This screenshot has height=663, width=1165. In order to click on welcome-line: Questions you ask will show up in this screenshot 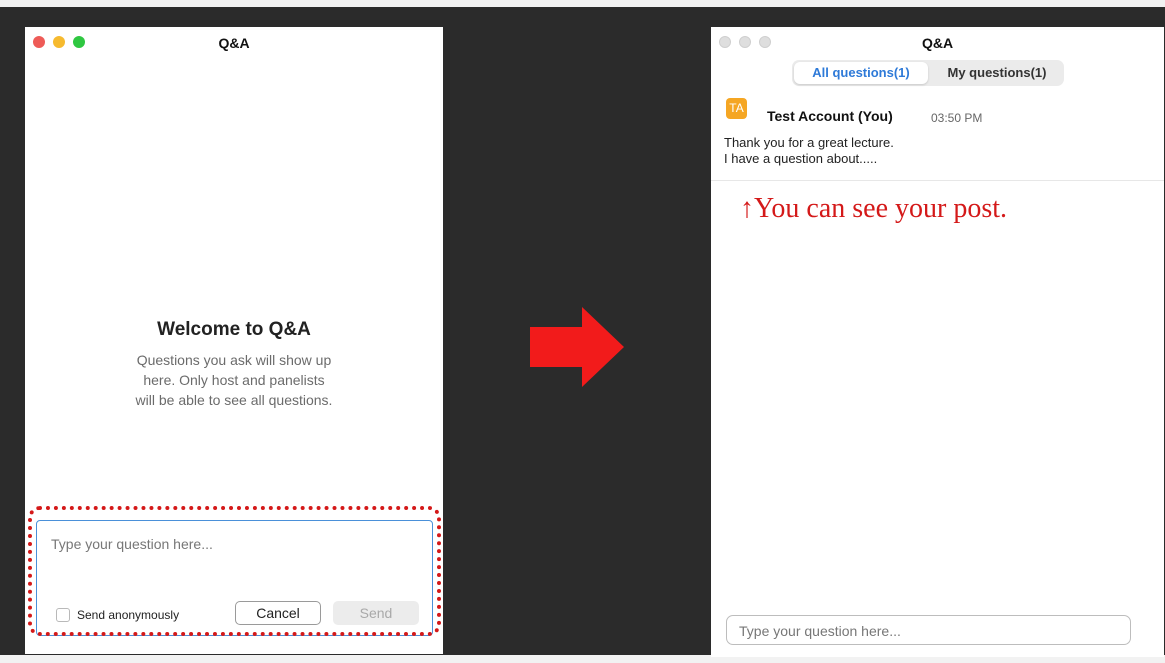, I will do `click(234, 360)`.